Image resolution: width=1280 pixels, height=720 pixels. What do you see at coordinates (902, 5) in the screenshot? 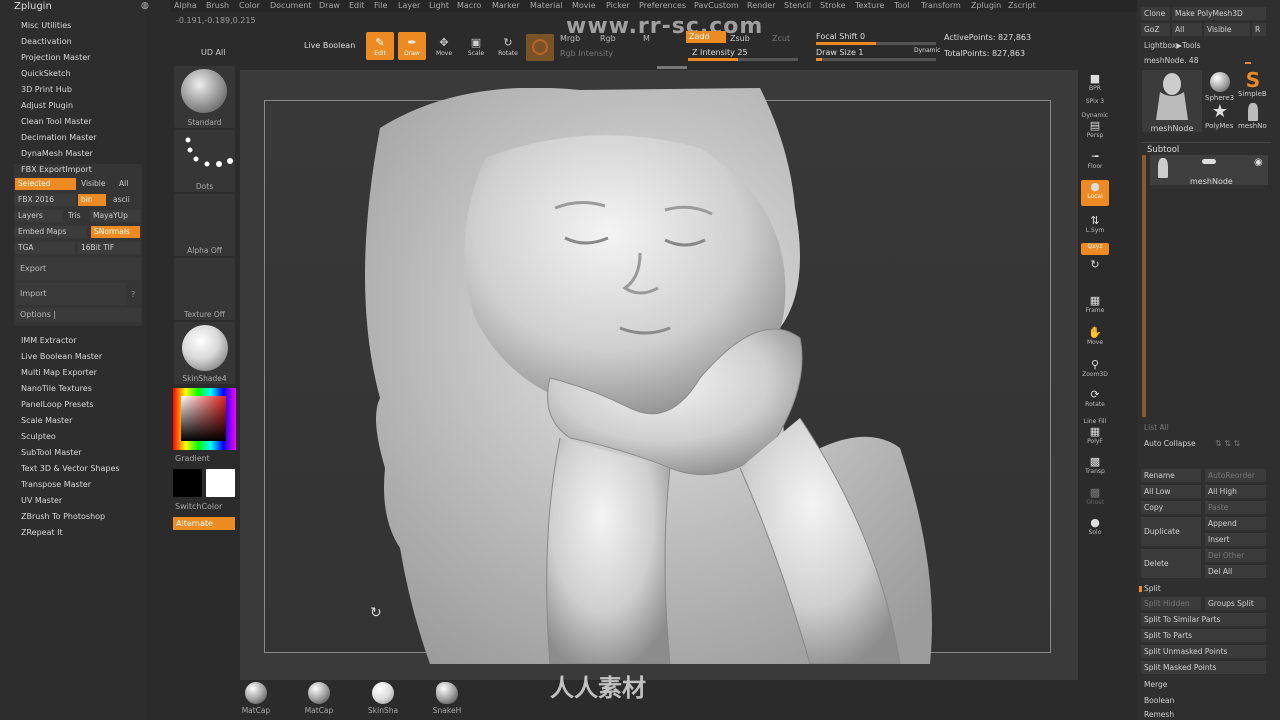
I see `menu-tool: Tool` at bounding box center [902, 5].